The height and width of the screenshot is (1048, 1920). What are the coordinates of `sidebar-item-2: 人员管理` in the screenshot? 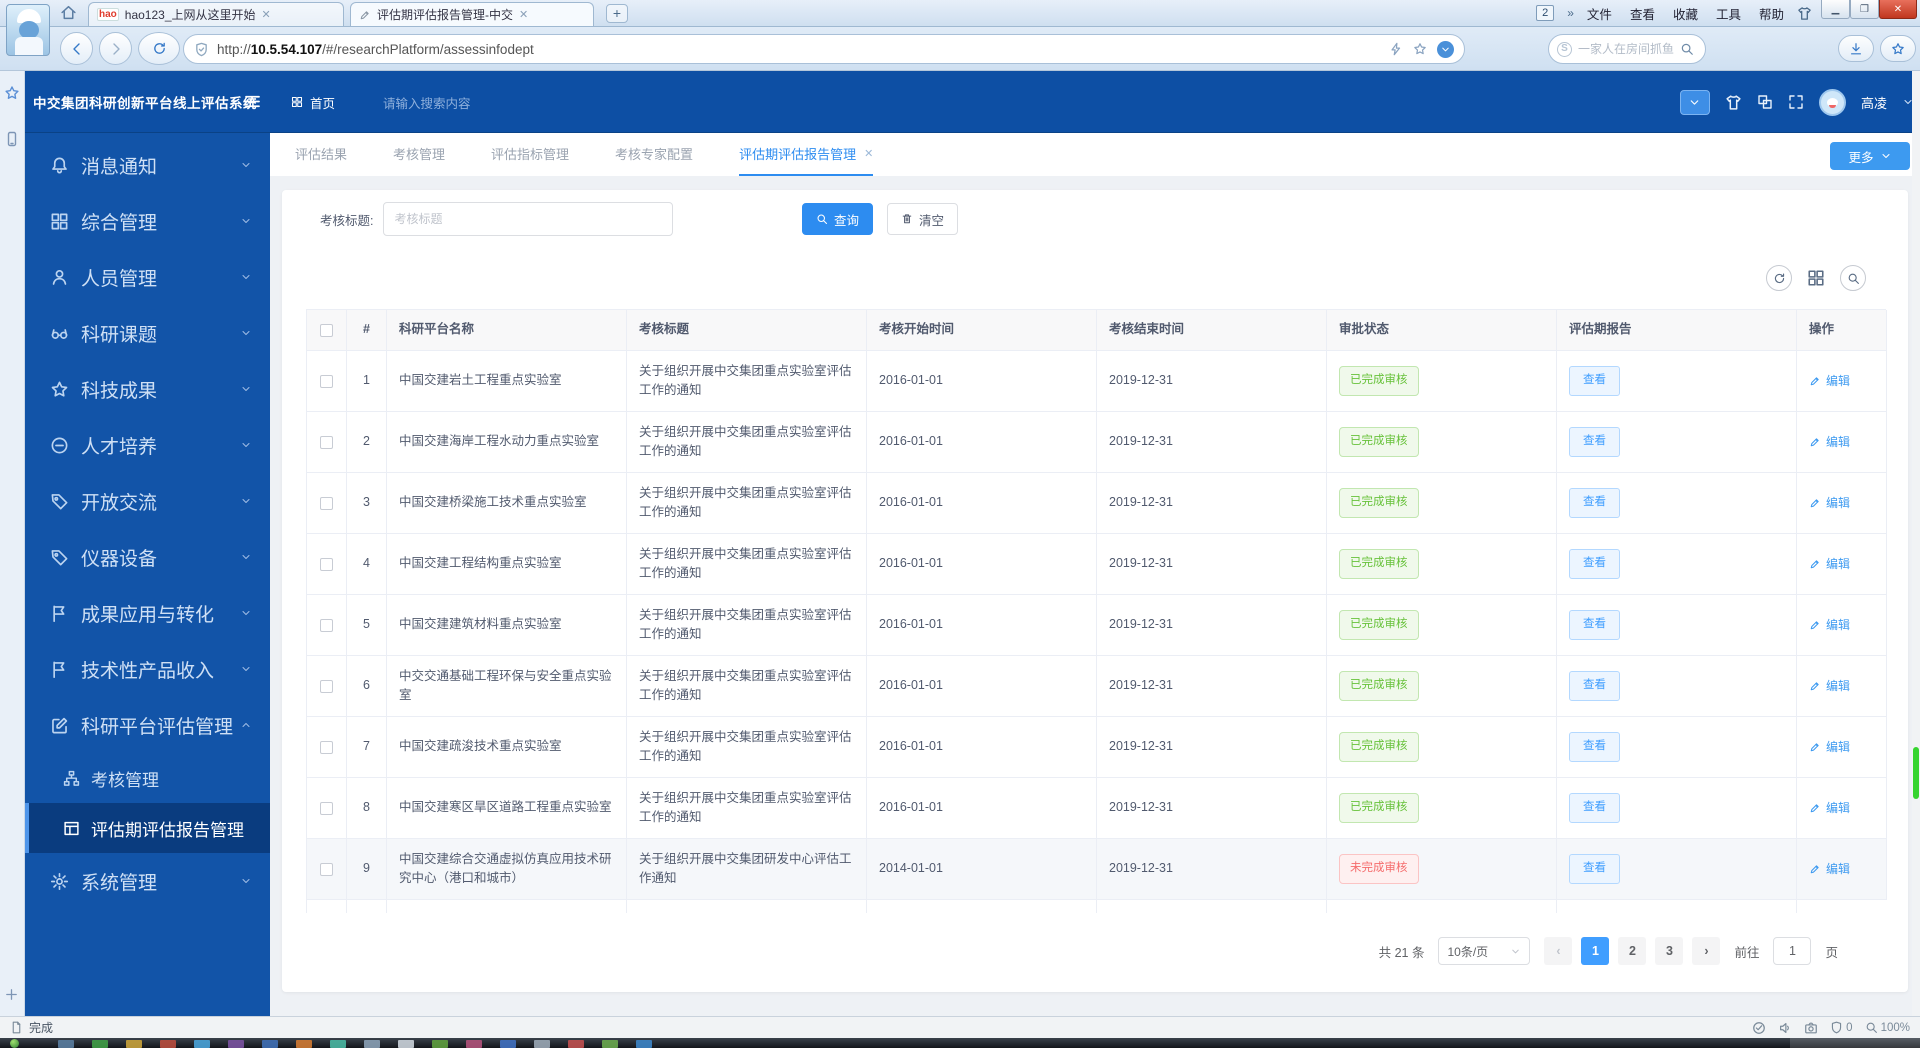 It's located at (147, 277).